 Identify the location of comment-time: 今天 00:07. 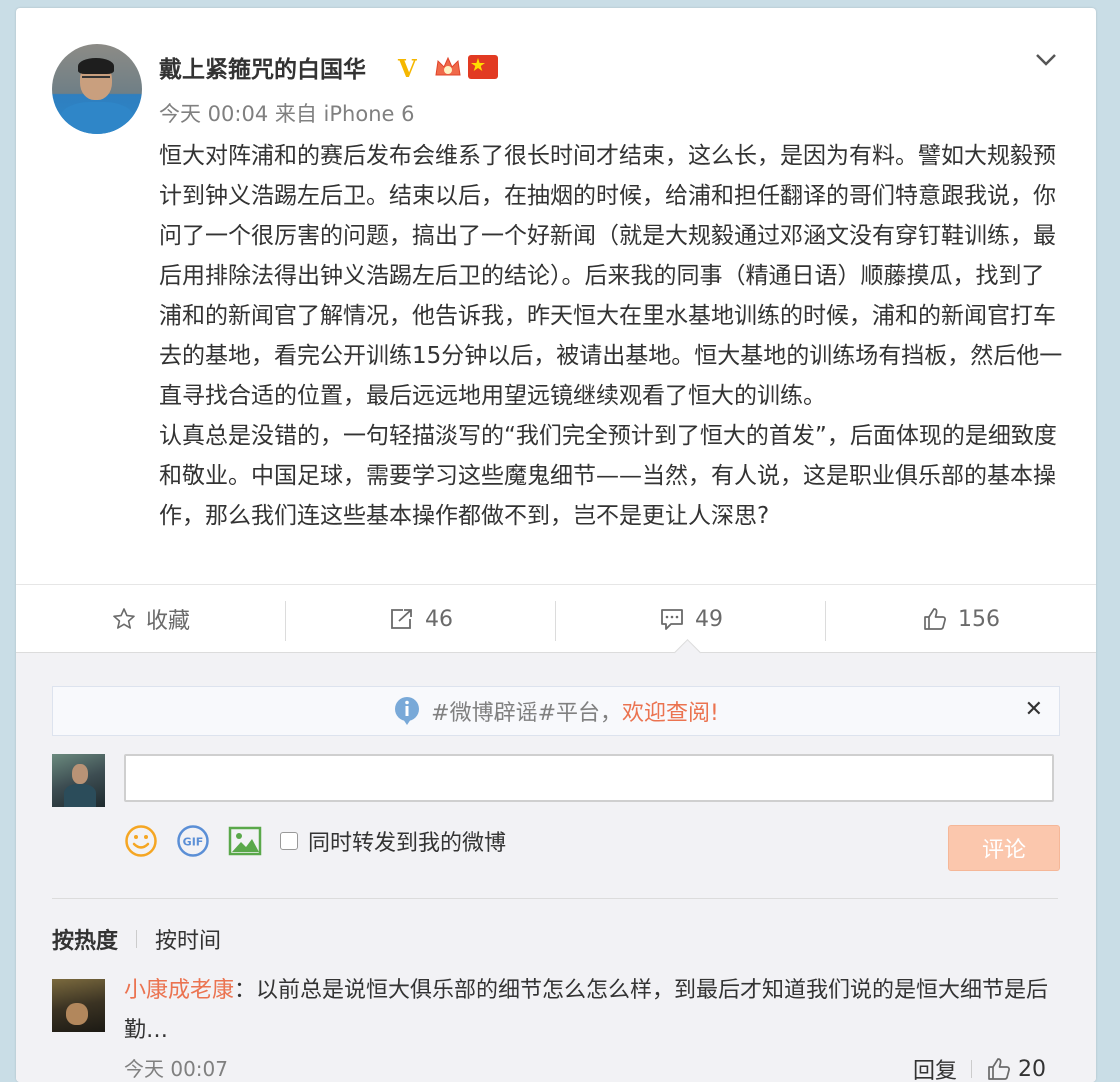
(176, 1069).